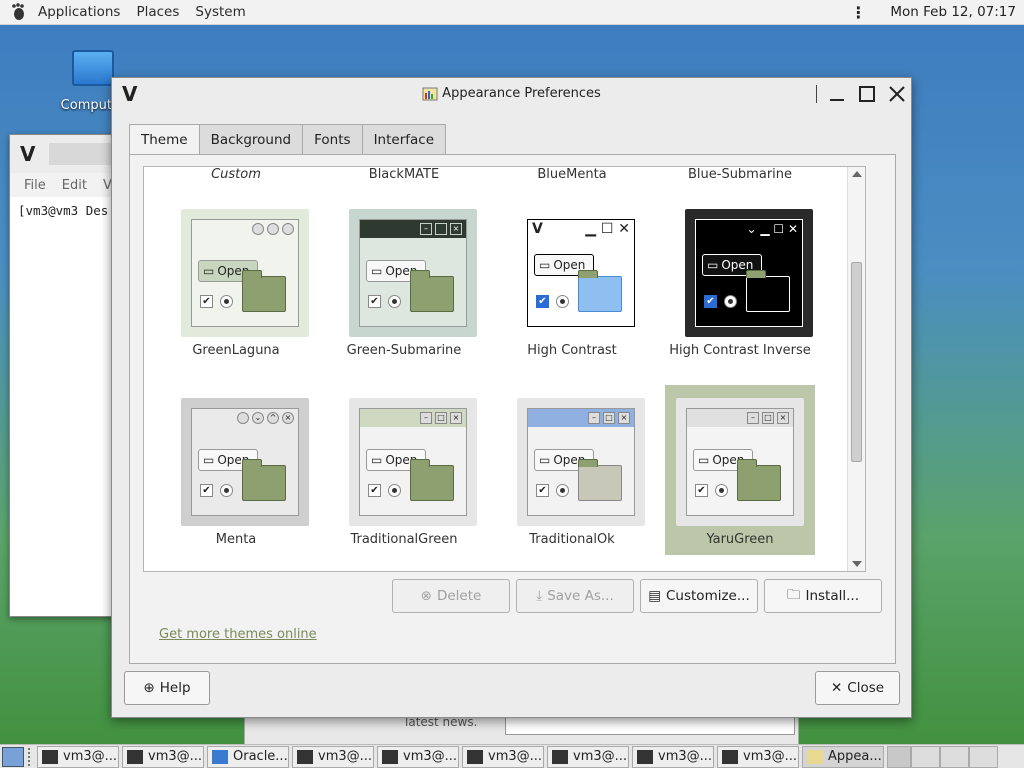  Describe the element at coordinates (220, 12) in the screenshot. I see `system-menu: System` at that location.